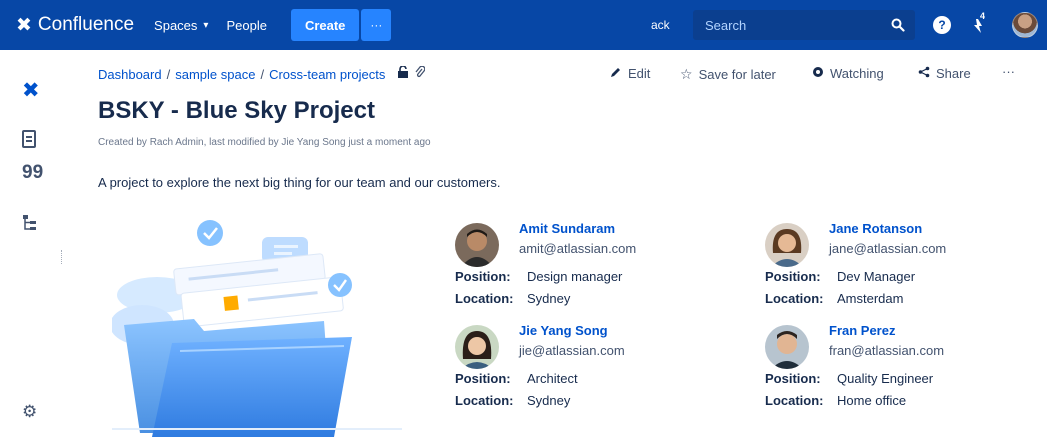  What do you see at coordinates (30, 225) in the screenshot?
I see `page-tree-icon` at bounding box center [30, 225].